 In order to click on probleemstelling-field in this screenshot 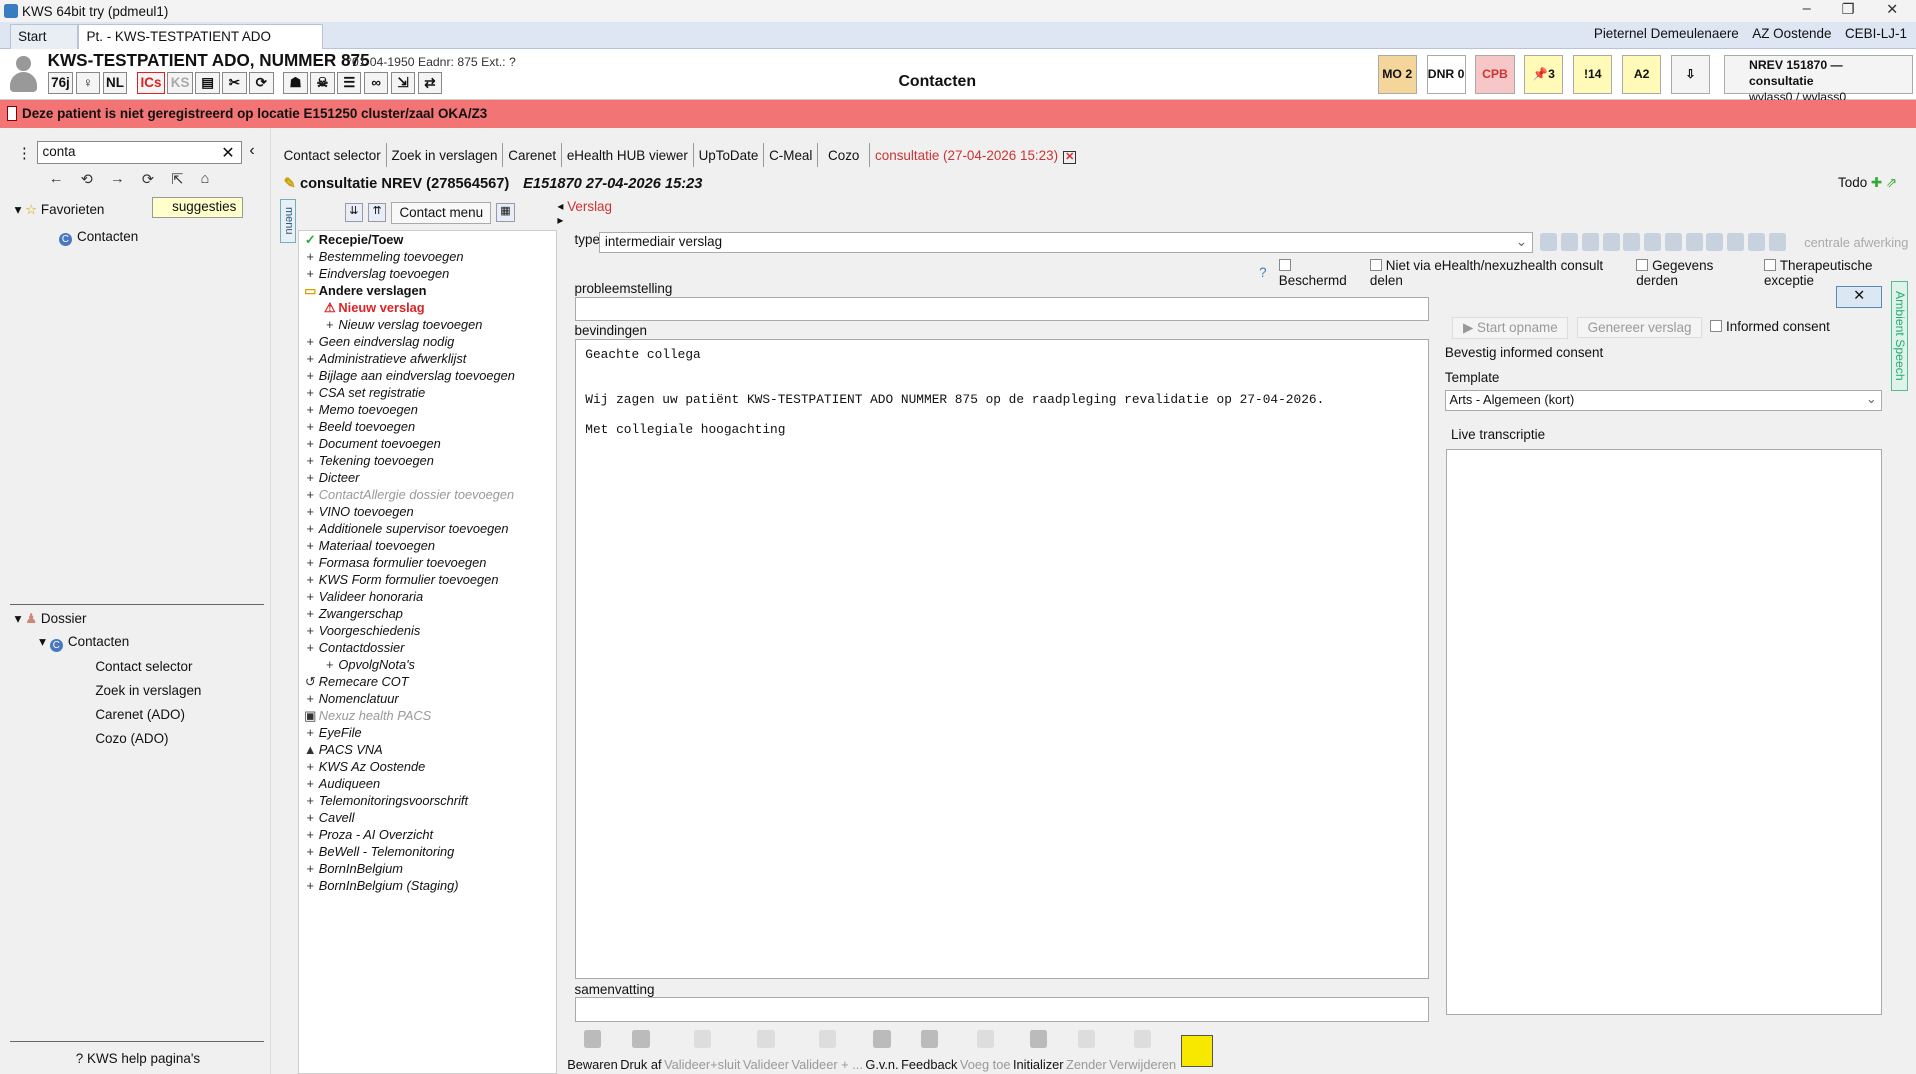, I will do `click(1001, 309)`.